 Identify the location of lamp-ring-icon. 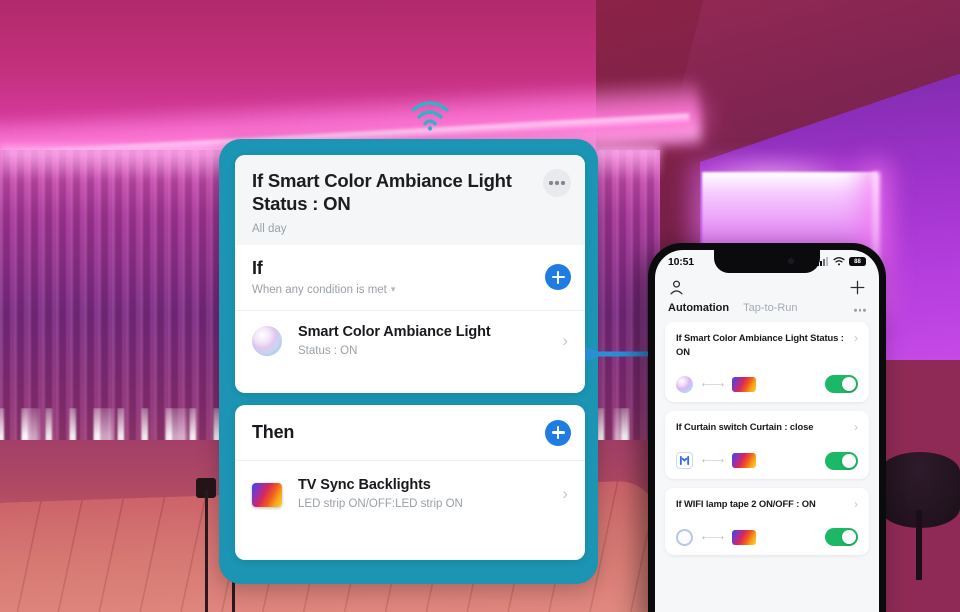
(684, 537).